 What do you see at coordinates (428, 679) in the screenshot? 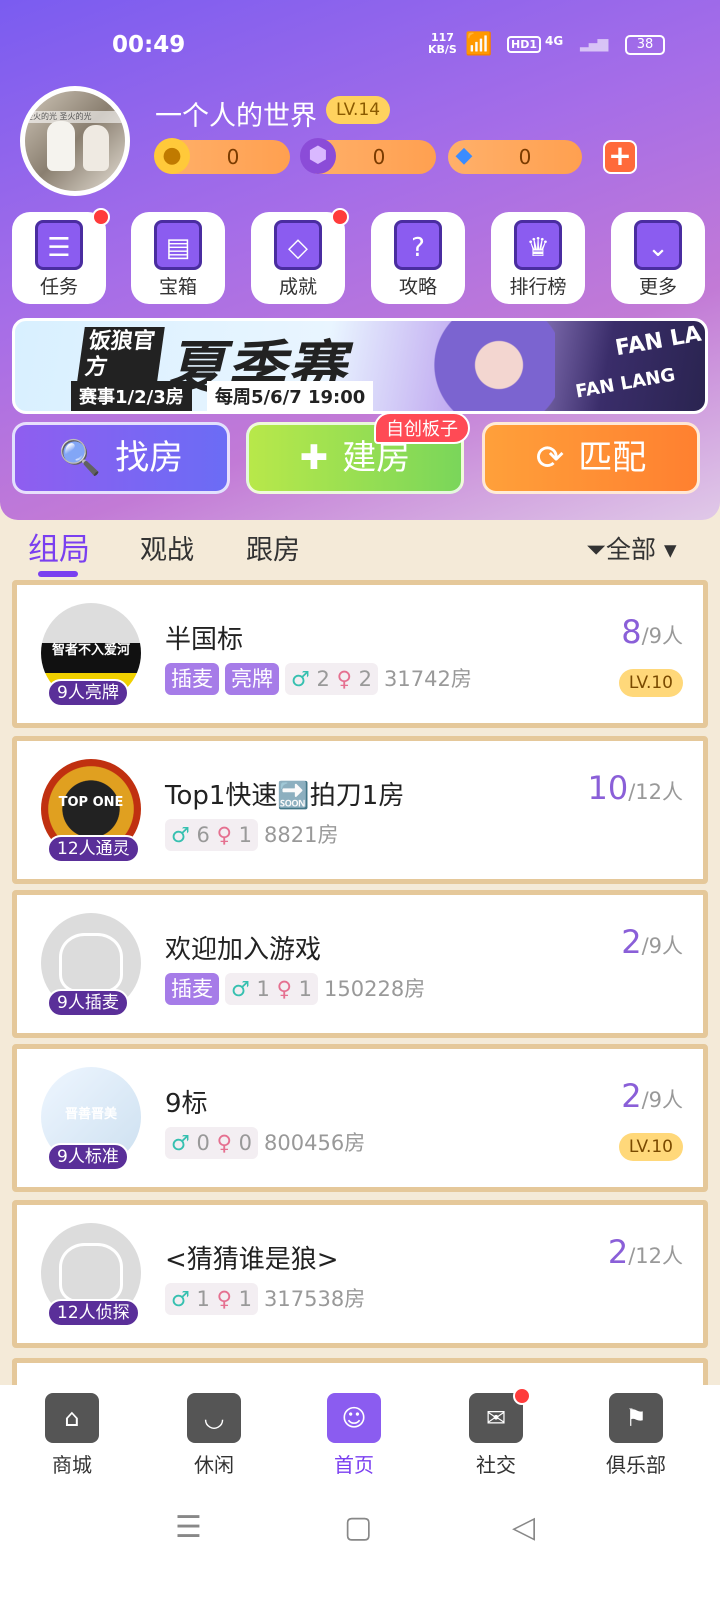
I see `room-number: 31742房` at bounding box center [428, 679].